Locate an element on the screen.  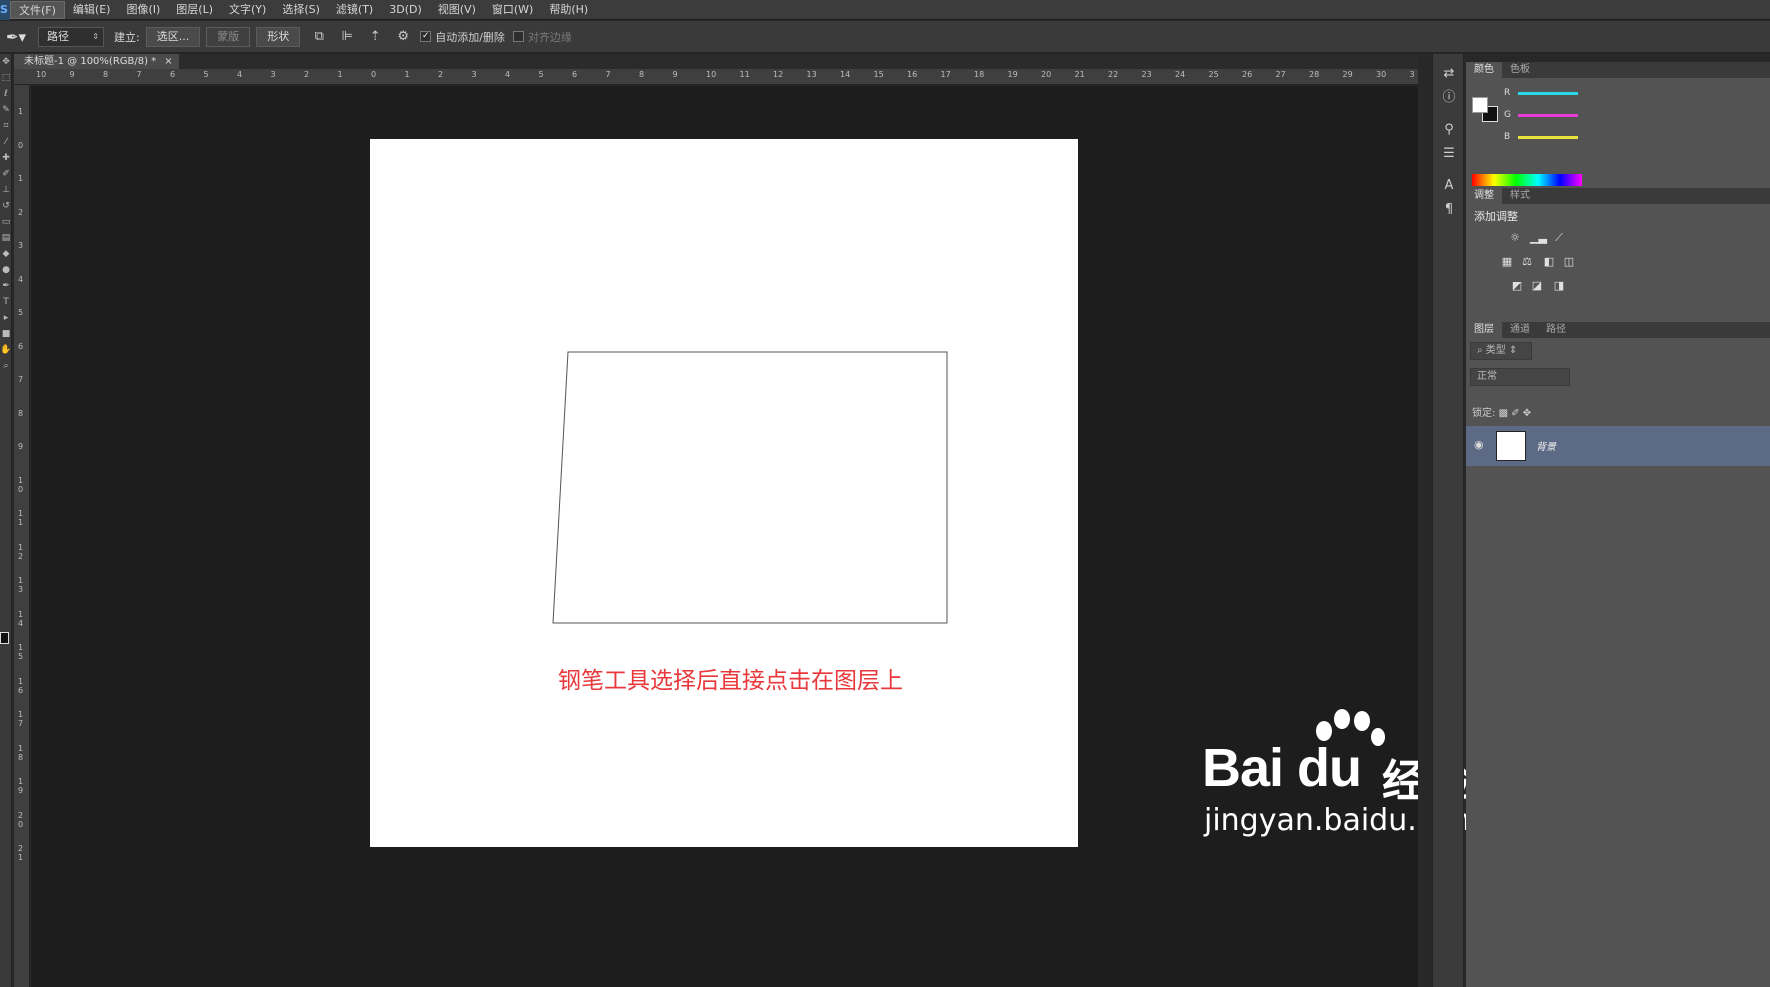
quick-select-tool-icon: ✎ is located at coordinates (6, 110).